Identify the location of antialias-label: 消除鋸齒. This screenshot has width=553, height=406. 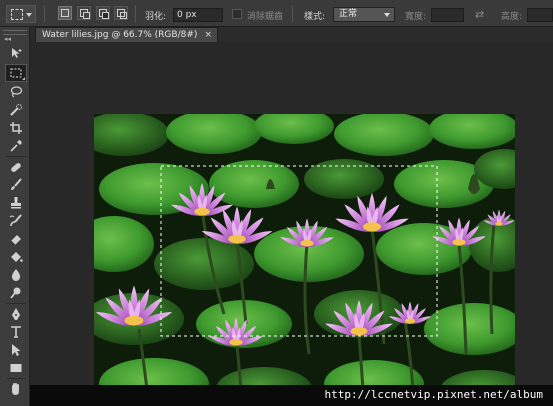
(265, 17).